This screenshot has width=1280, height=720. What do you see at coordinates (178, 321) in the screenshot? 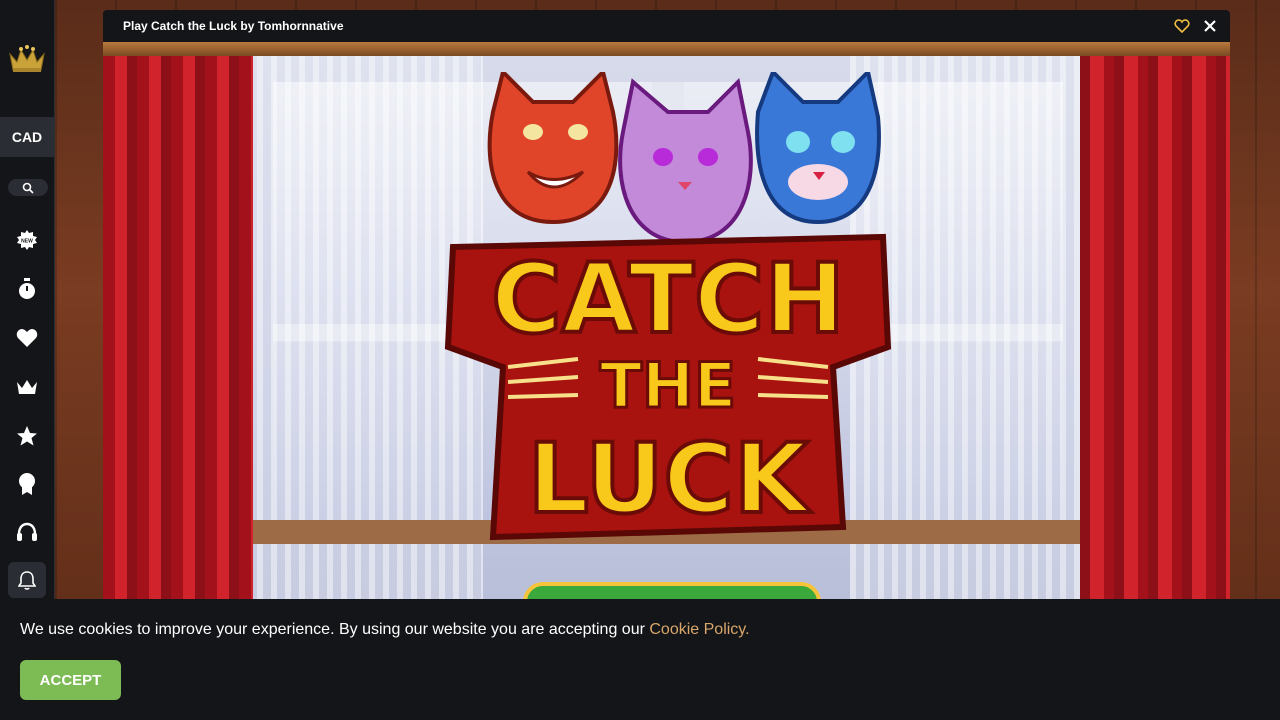
I see `red-curtain-left` at bounding box center [178, 321].